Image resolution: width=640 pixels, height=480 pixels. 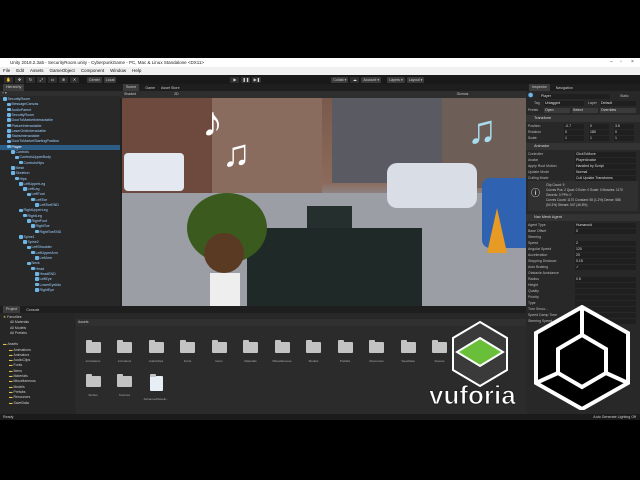 What do you see at coordinates (282, 351) in the screenshot?
I see `asset-folder: Miscellaneous` at bounding box center [282, 351].